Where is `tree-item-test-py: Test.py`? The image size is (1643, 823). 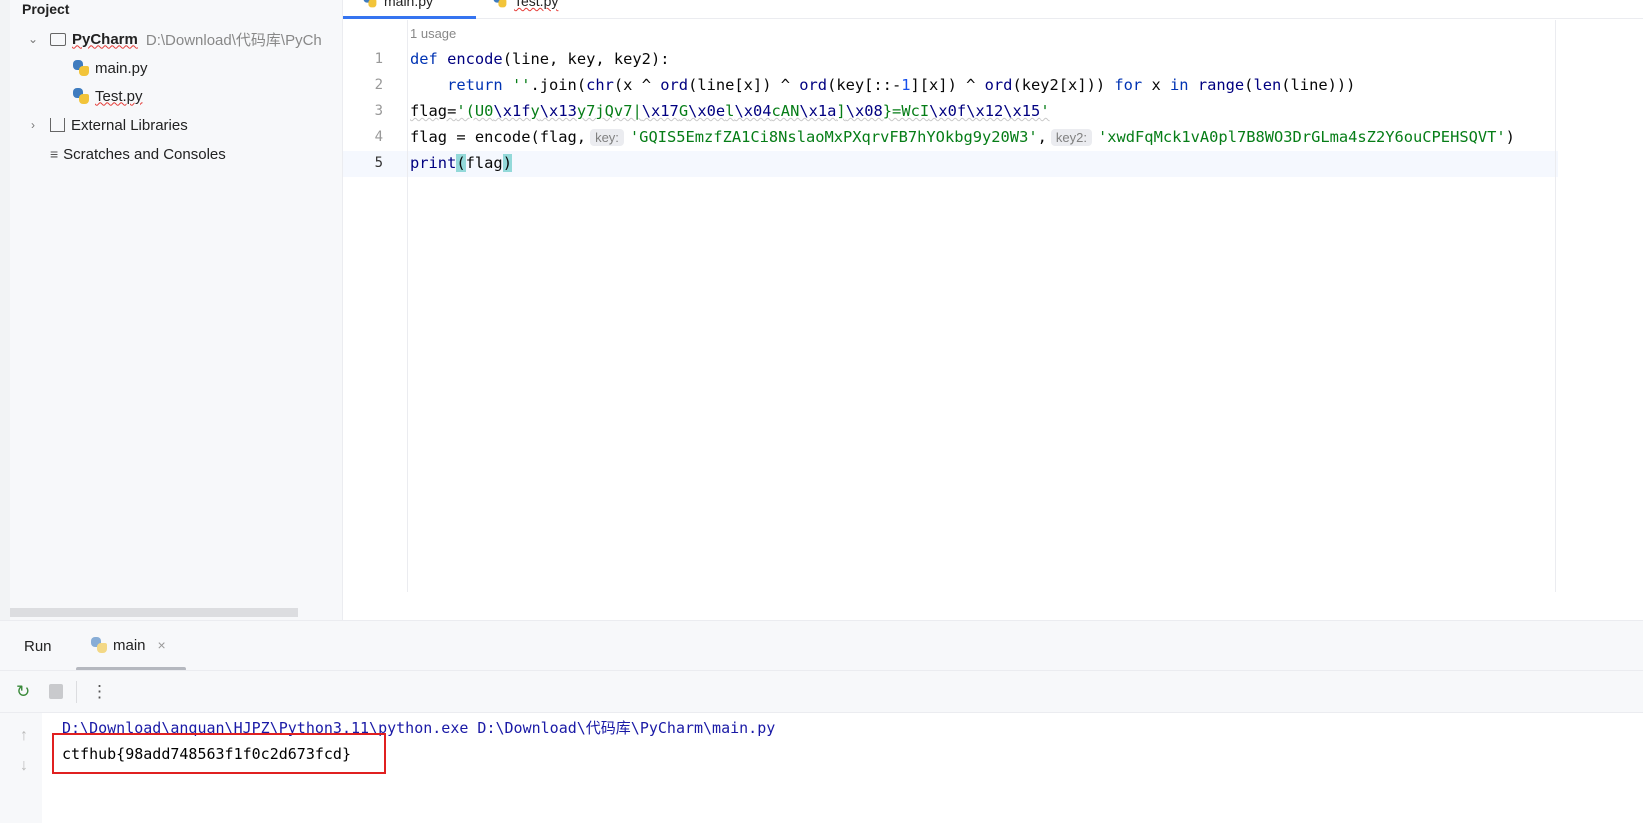 tree-item-test-py: Test.py is located at coordinates (107, 96).